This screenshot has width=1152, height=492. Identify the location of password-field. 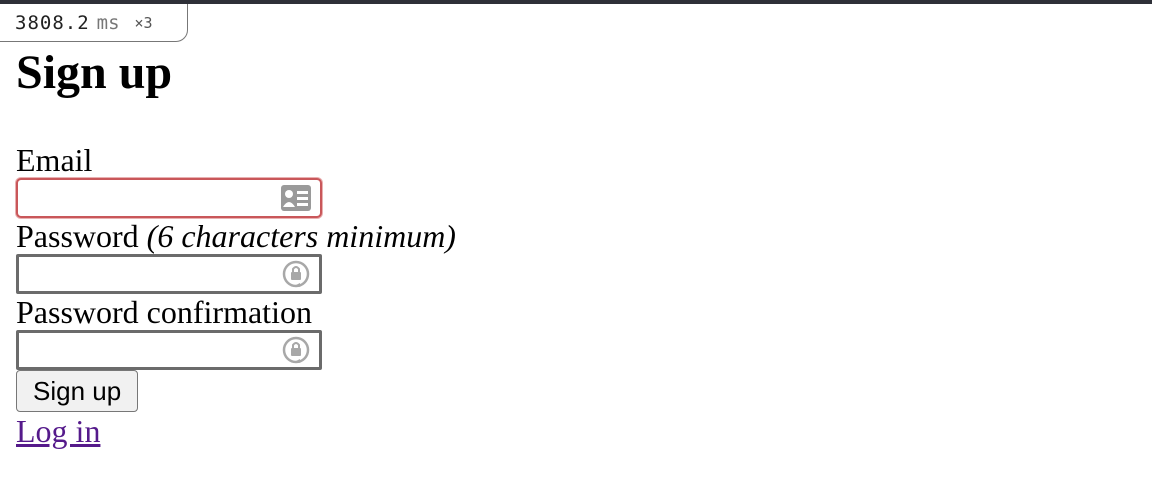
(169, 274).